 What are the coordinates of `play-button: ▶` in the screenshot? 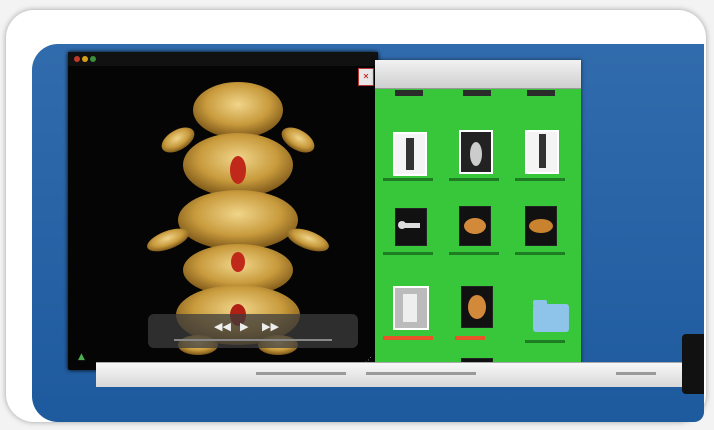 It's located at (244, 326).